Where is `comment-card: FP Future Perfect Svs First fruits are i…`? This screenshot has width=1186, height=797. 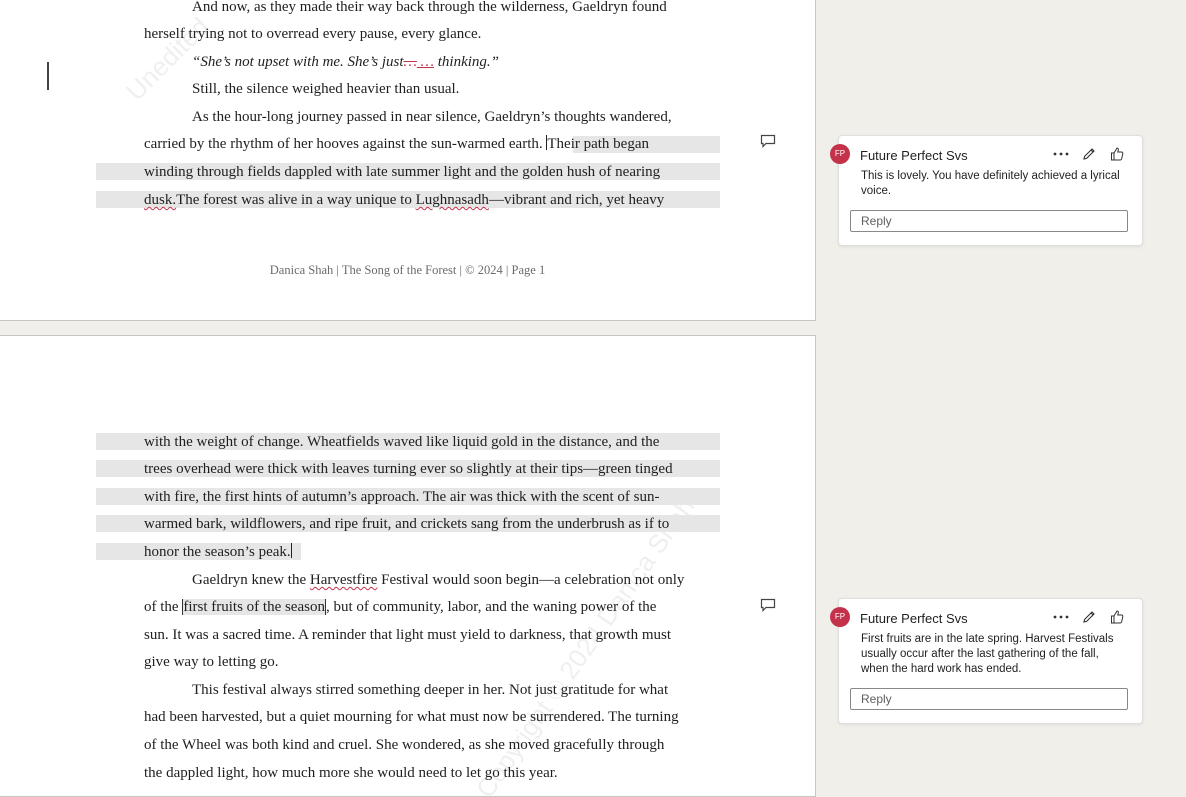 comment-card: FP Future Perfect Svs First fruits are i… is located at coordinates (986, 661).